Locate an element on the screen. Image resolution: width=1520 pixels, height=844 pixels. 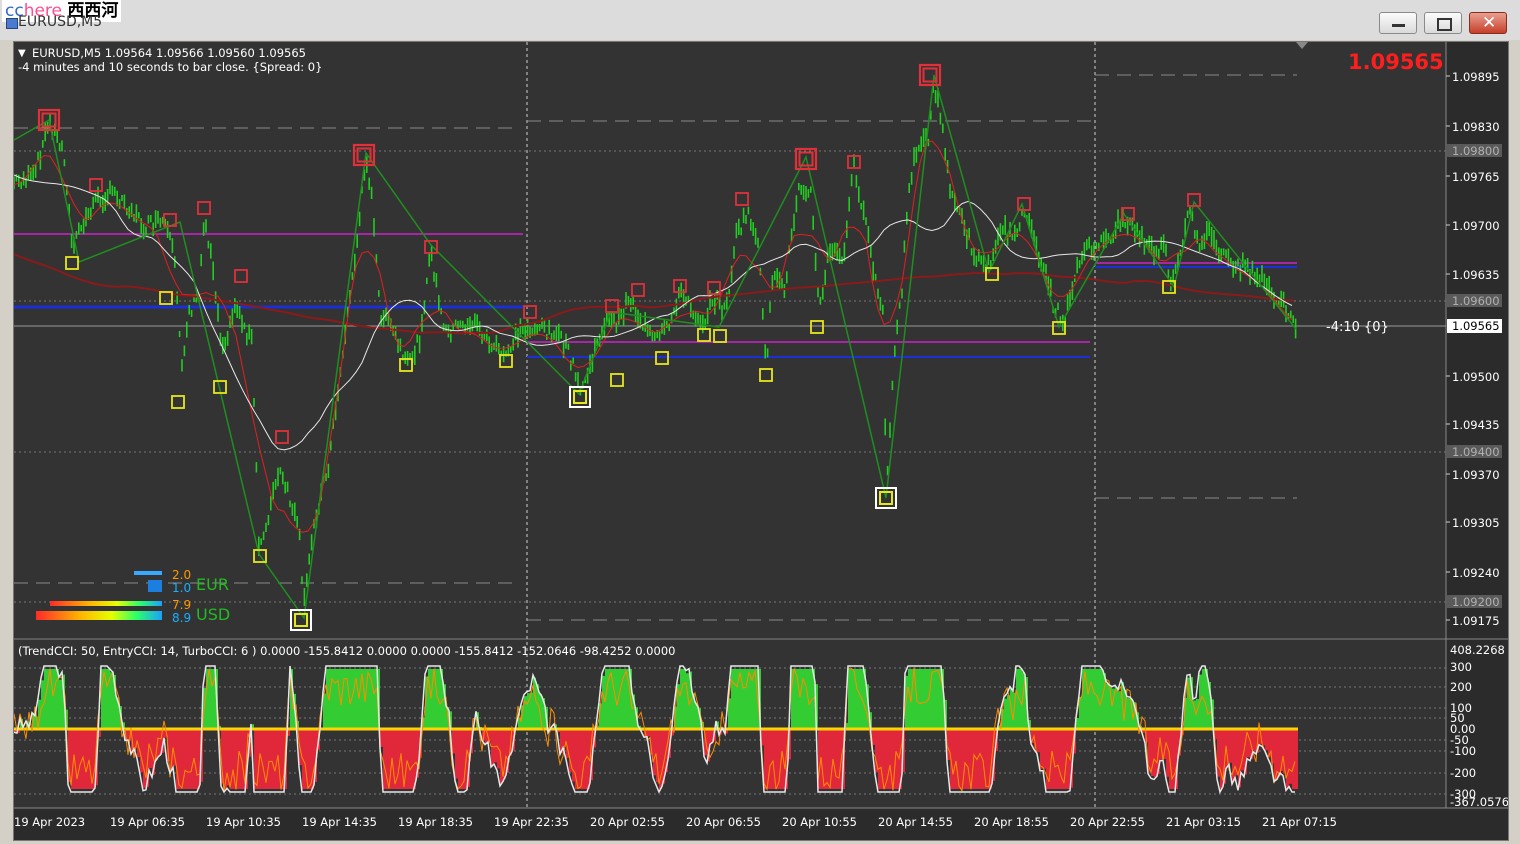
bar-countdown: -4:10 {0} is located at coordinates (1357, 327).